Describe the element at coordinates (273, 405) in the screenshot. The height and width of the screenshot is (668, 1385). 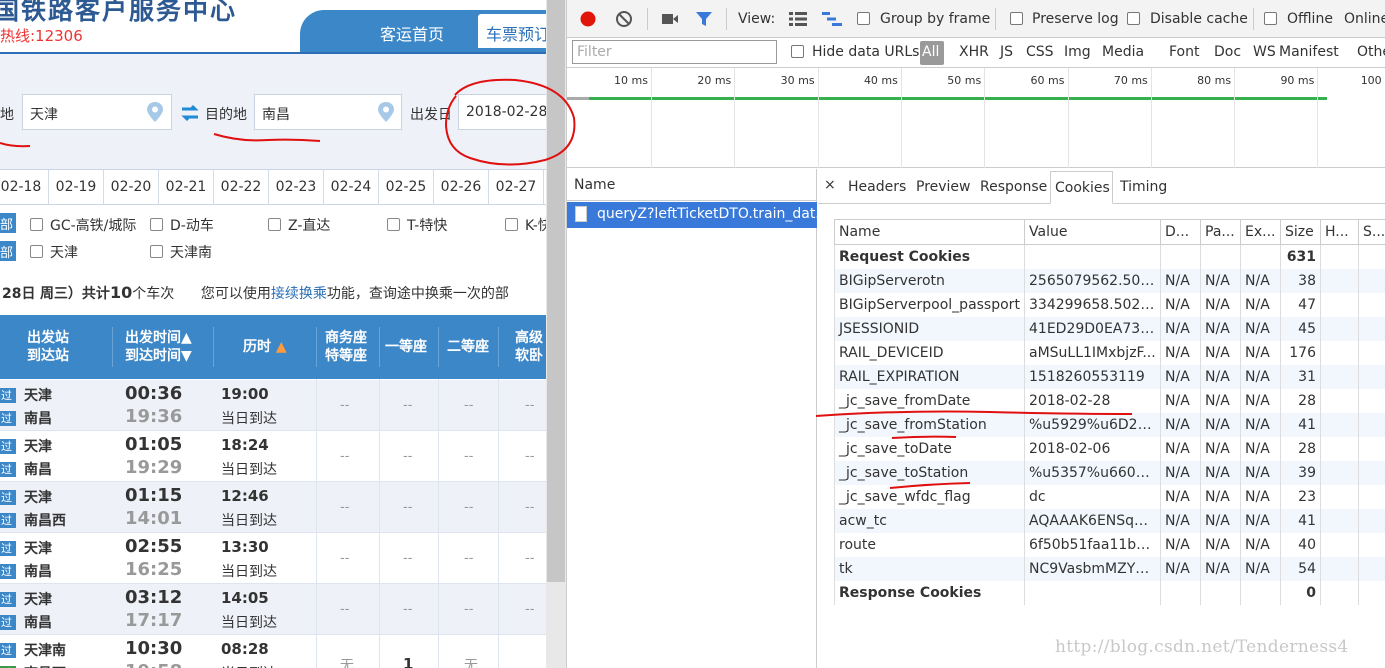
I see `train-row: 过过天津 南昌 00:36 19:36 19:00 当日到达 -- -- -- --` at that location.